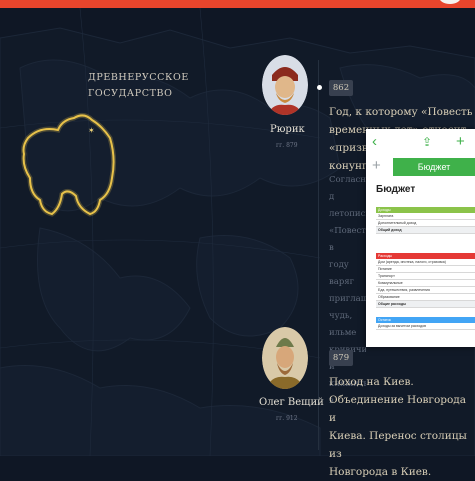 This screenshot has height=481, width=475. What do you see at coordinates (291, 402) in the screenshot?
I see `ruler-name-oleg: Олег Вещий` at bounding box center [291, 402].